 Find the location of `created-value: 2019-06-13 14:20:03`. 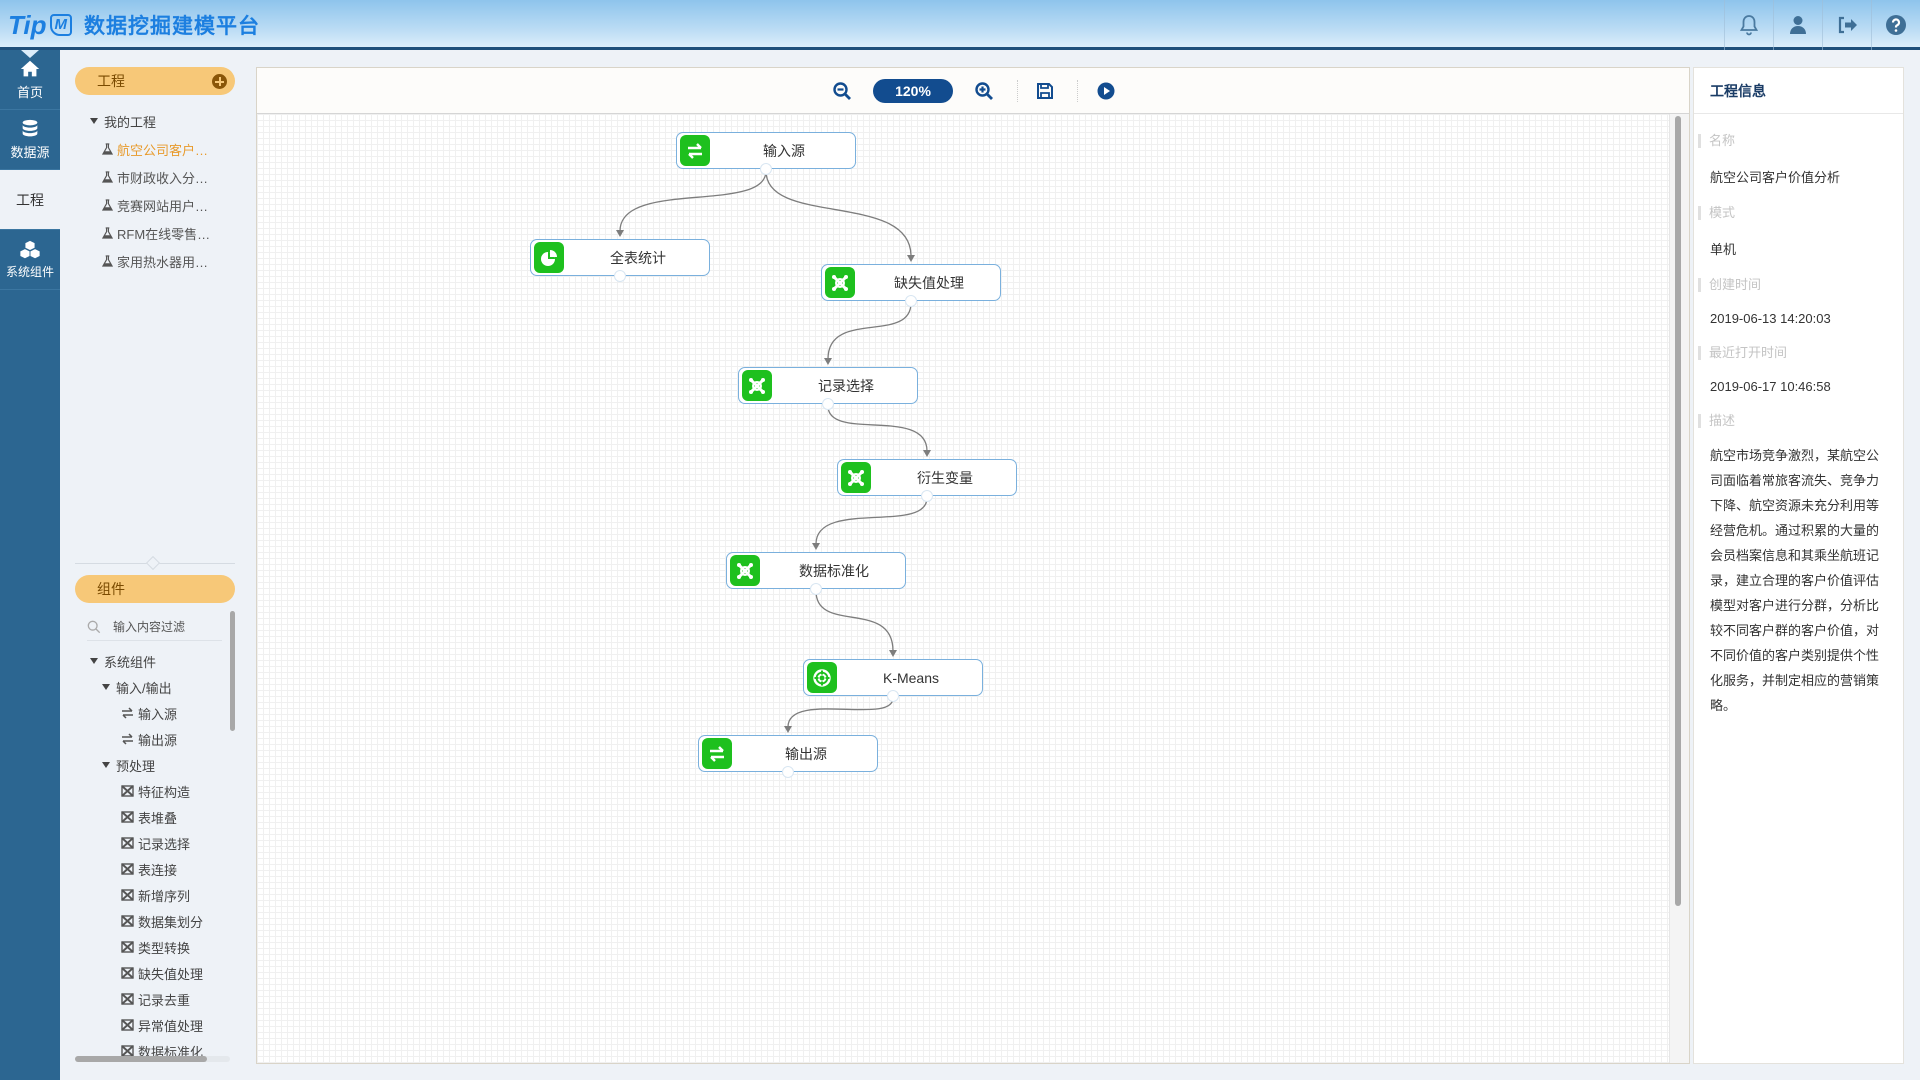

created-value: 2019-06-13 14:20:03 is located at coordinates (1770, 318).